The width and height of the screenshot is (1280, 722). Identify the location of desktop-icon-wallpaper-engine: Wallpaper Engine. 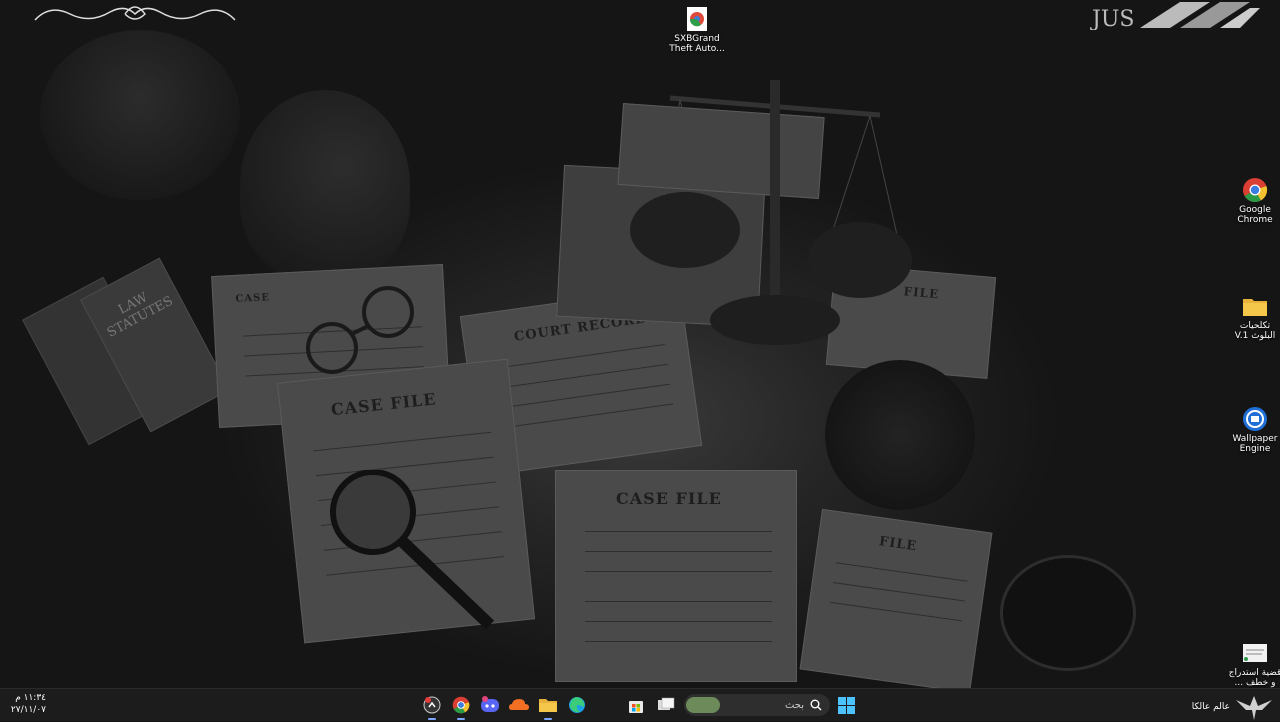
(1252, 430).